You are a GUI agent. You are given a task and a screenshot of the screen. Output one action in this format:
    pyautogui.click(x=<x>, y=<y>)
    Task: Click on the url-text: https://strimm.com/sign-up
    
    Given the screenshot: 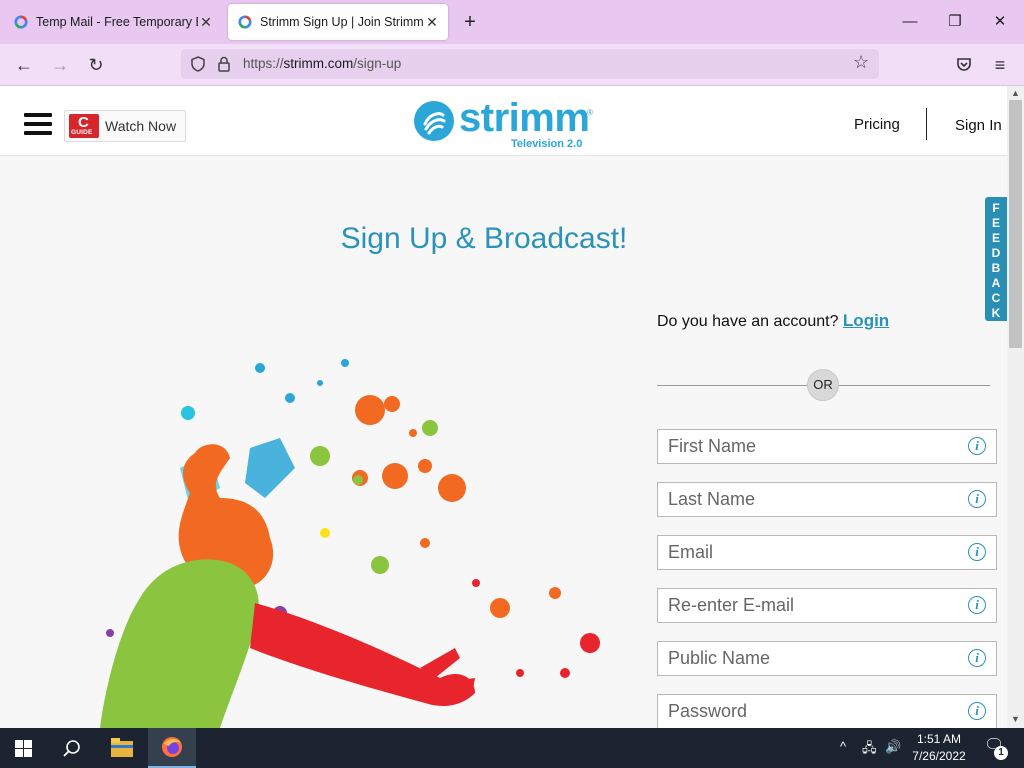 What is the action you would take?
    pyautogui.click(x=322, y=63)
    